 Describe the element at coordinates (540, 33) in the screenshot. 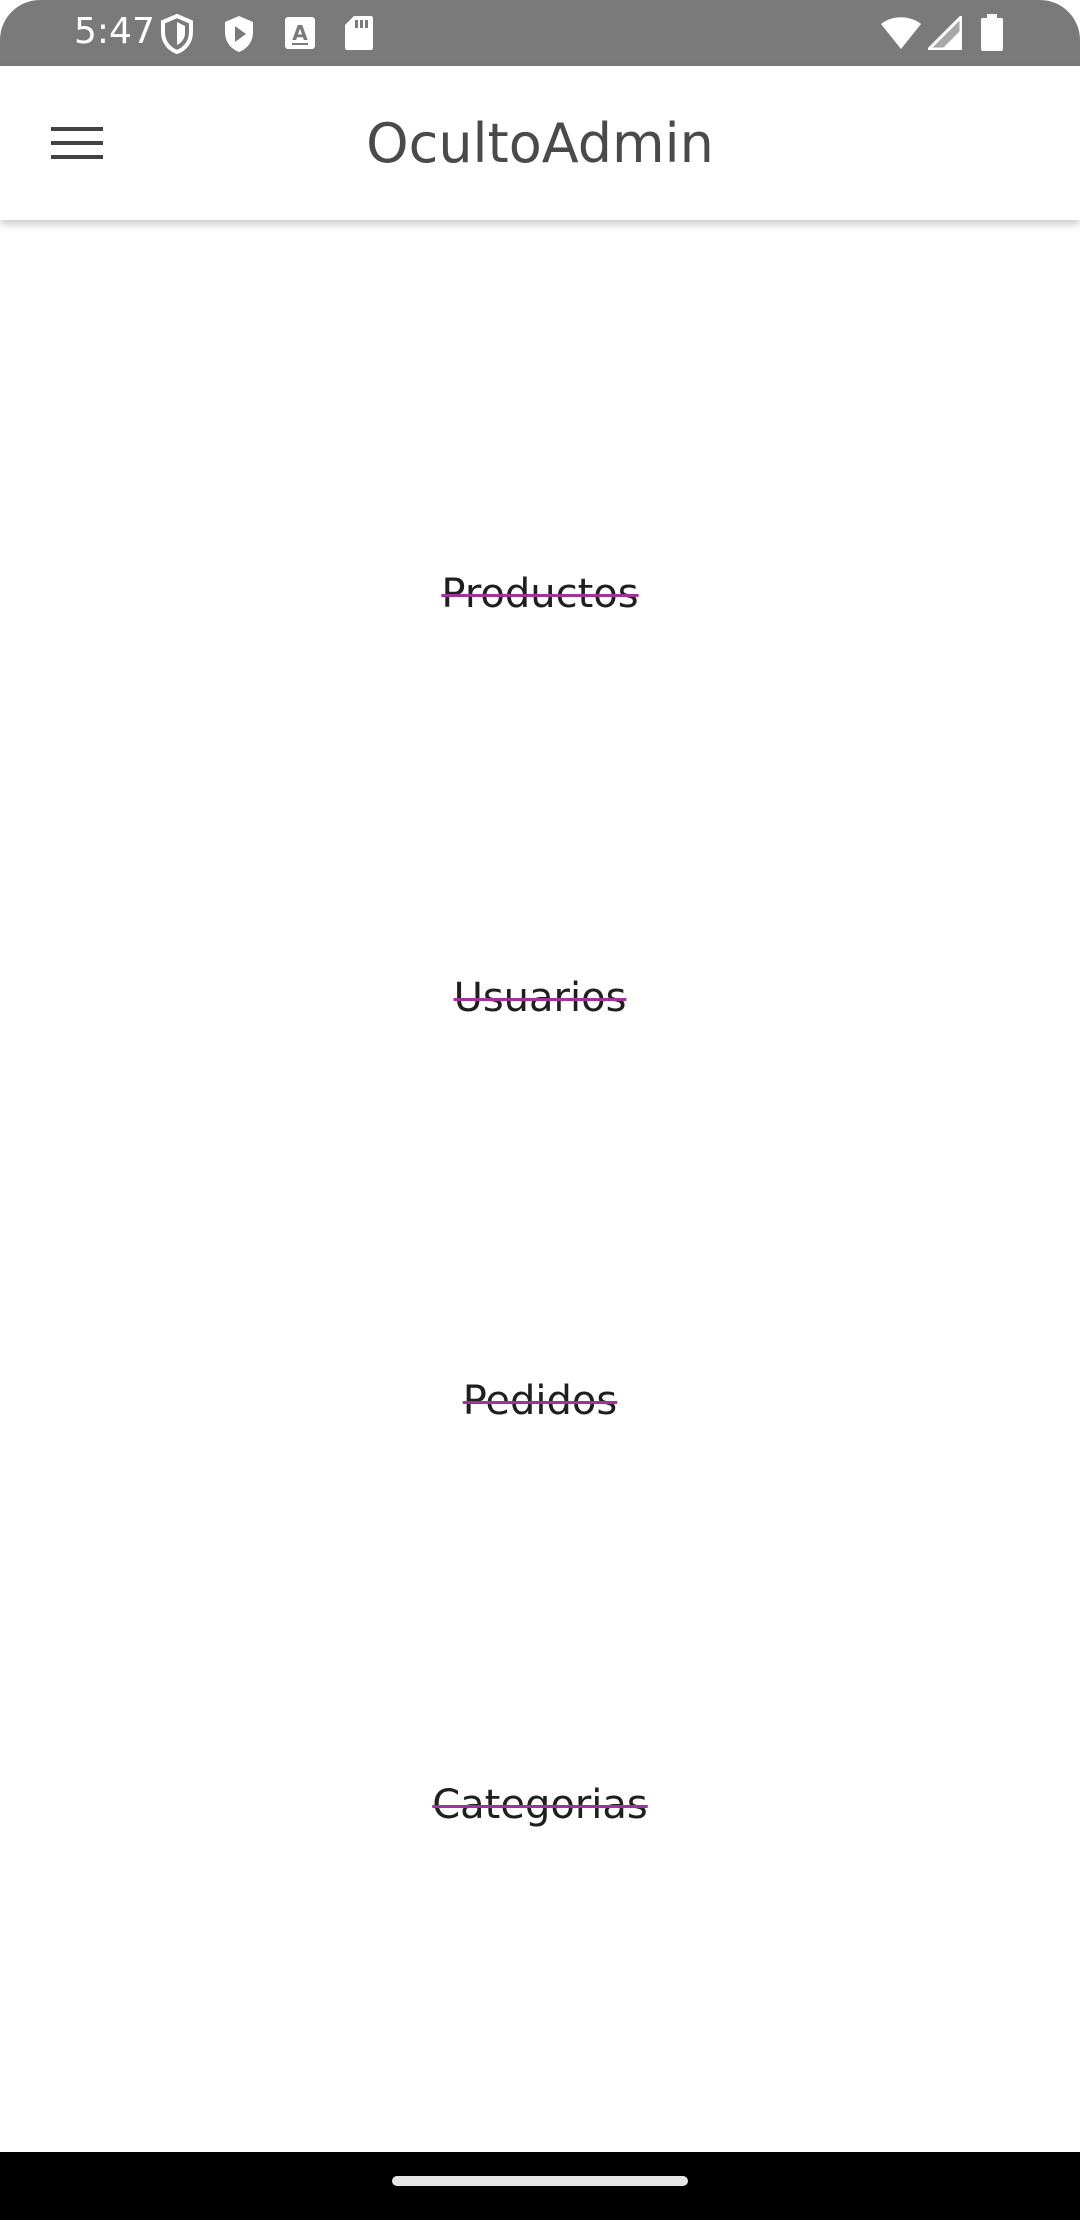

I see `status-bar: 5:47 A` at that location.